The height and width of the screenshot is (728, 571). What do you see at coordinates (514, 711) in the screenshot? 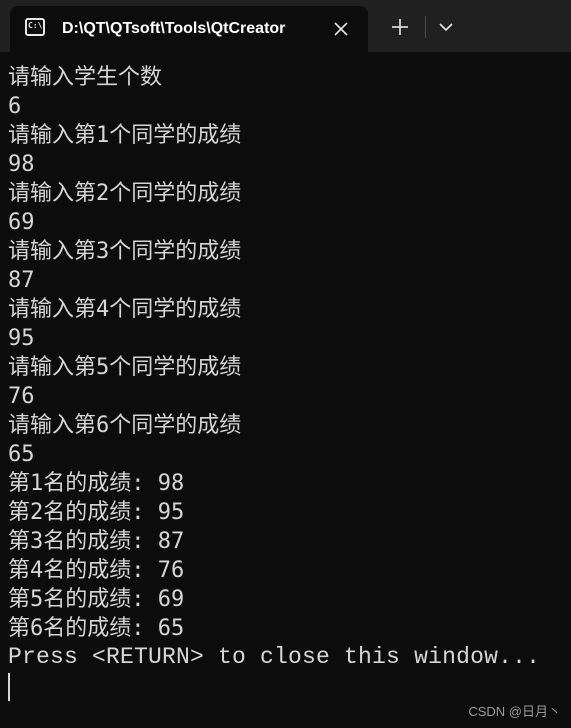
I see `watermark: CSDN @日月丶` at bounding box center [514, 711].